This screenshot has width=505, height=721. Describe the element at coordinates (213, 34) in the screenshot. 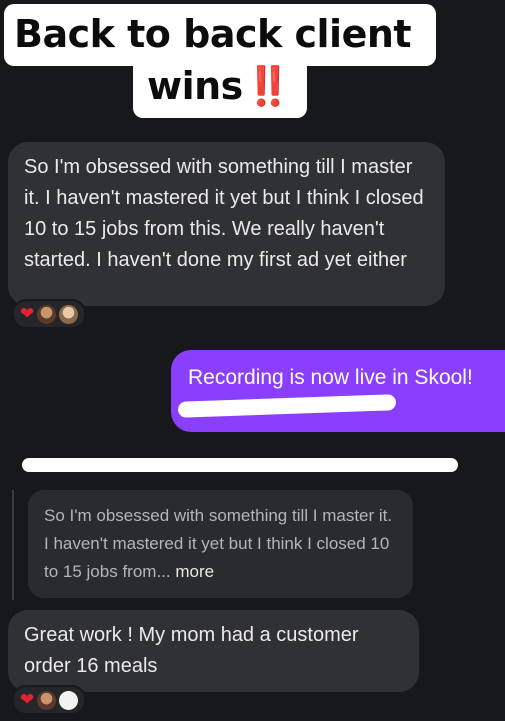

I see `caption-line-1-text: Back to back client` at that location.